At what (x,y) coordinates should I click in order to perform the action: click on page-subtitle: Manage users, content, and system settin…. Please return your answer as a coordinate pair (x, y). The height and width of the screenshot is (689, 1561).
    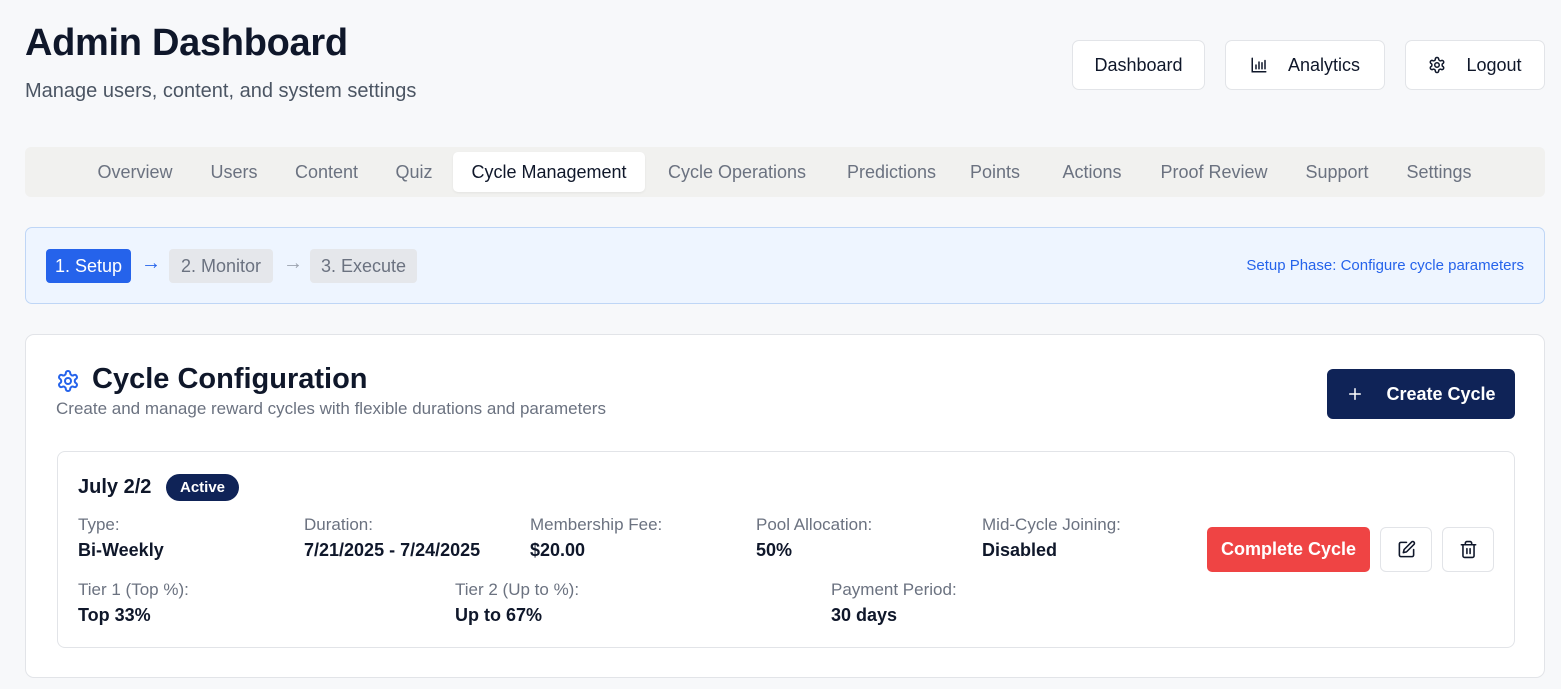
    Looking at the image, I should click on (221, 91).